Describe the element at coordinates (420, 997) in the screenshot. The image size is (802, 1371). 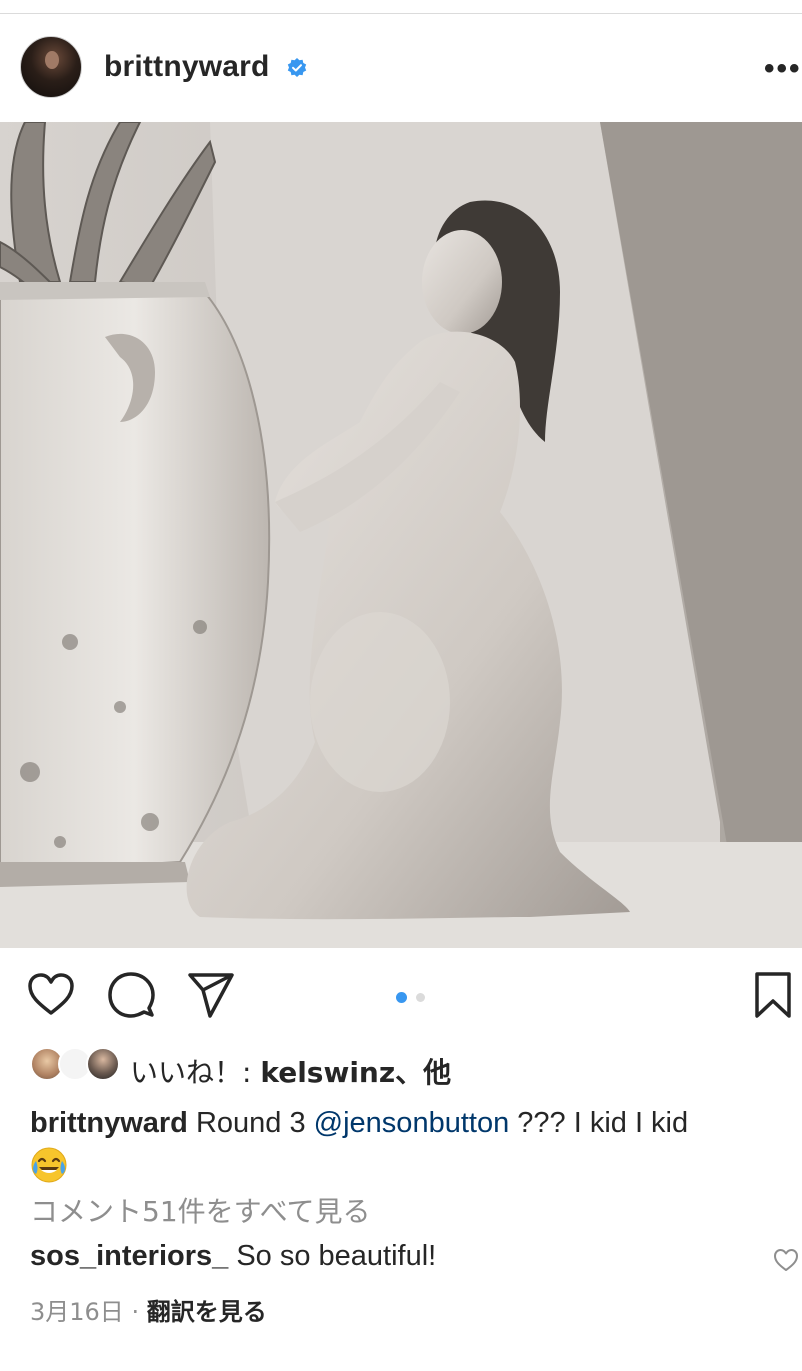
I see `carousel-dot` at that location.